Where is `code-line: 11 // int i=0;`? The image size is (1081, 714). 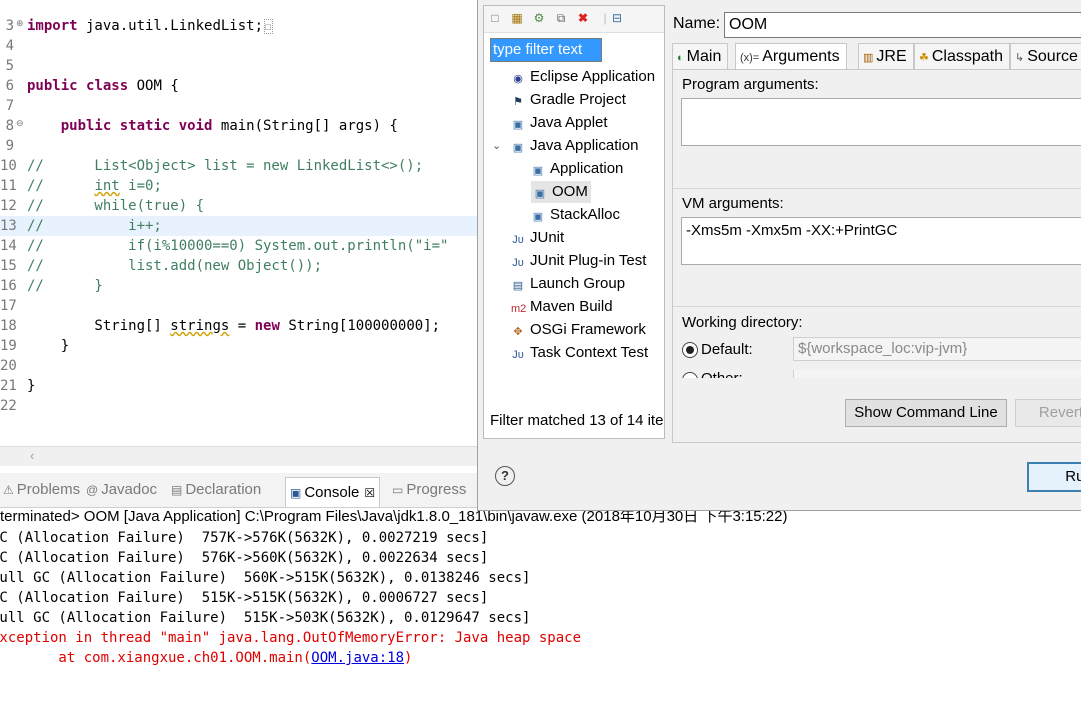
code-line: 11 // int i=0; is located at coordinates (238, 186).